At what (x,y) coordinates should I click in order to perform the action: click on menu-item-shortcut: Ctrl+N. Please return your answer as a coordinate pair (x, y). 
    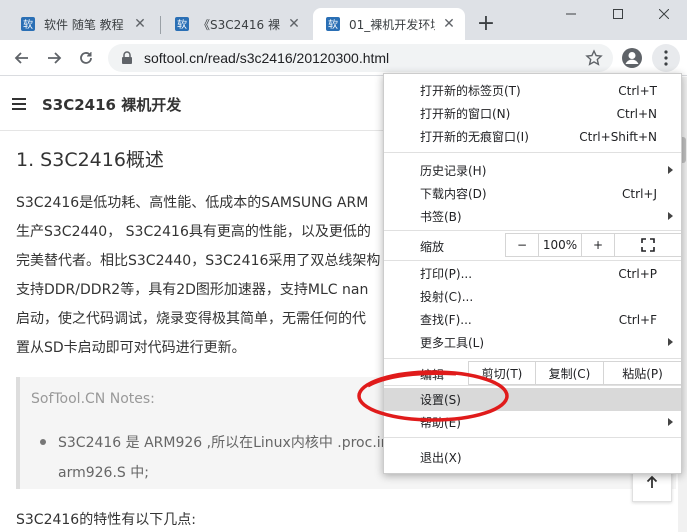
    Looking at the image, I should click on (636, 113).